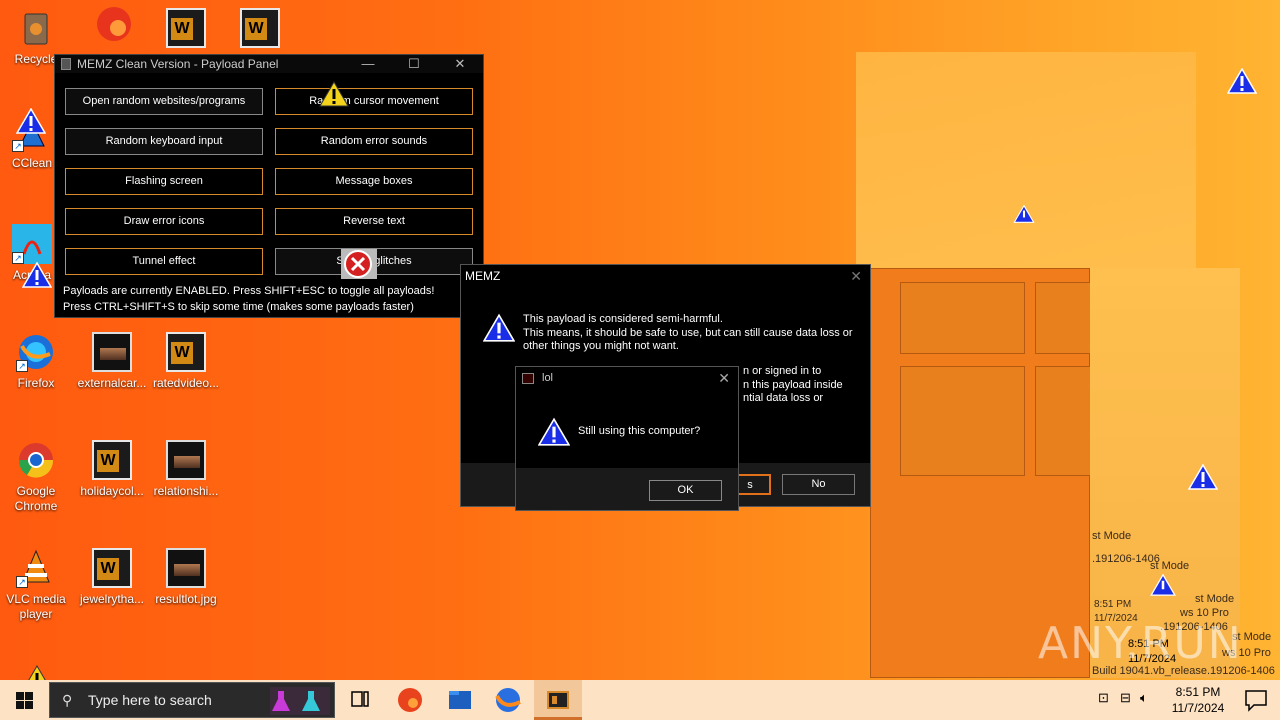 The width and height of the screenshot is (1280, 720). I want to click on desktop-icon-label: VLC media player, so click(36, 606).